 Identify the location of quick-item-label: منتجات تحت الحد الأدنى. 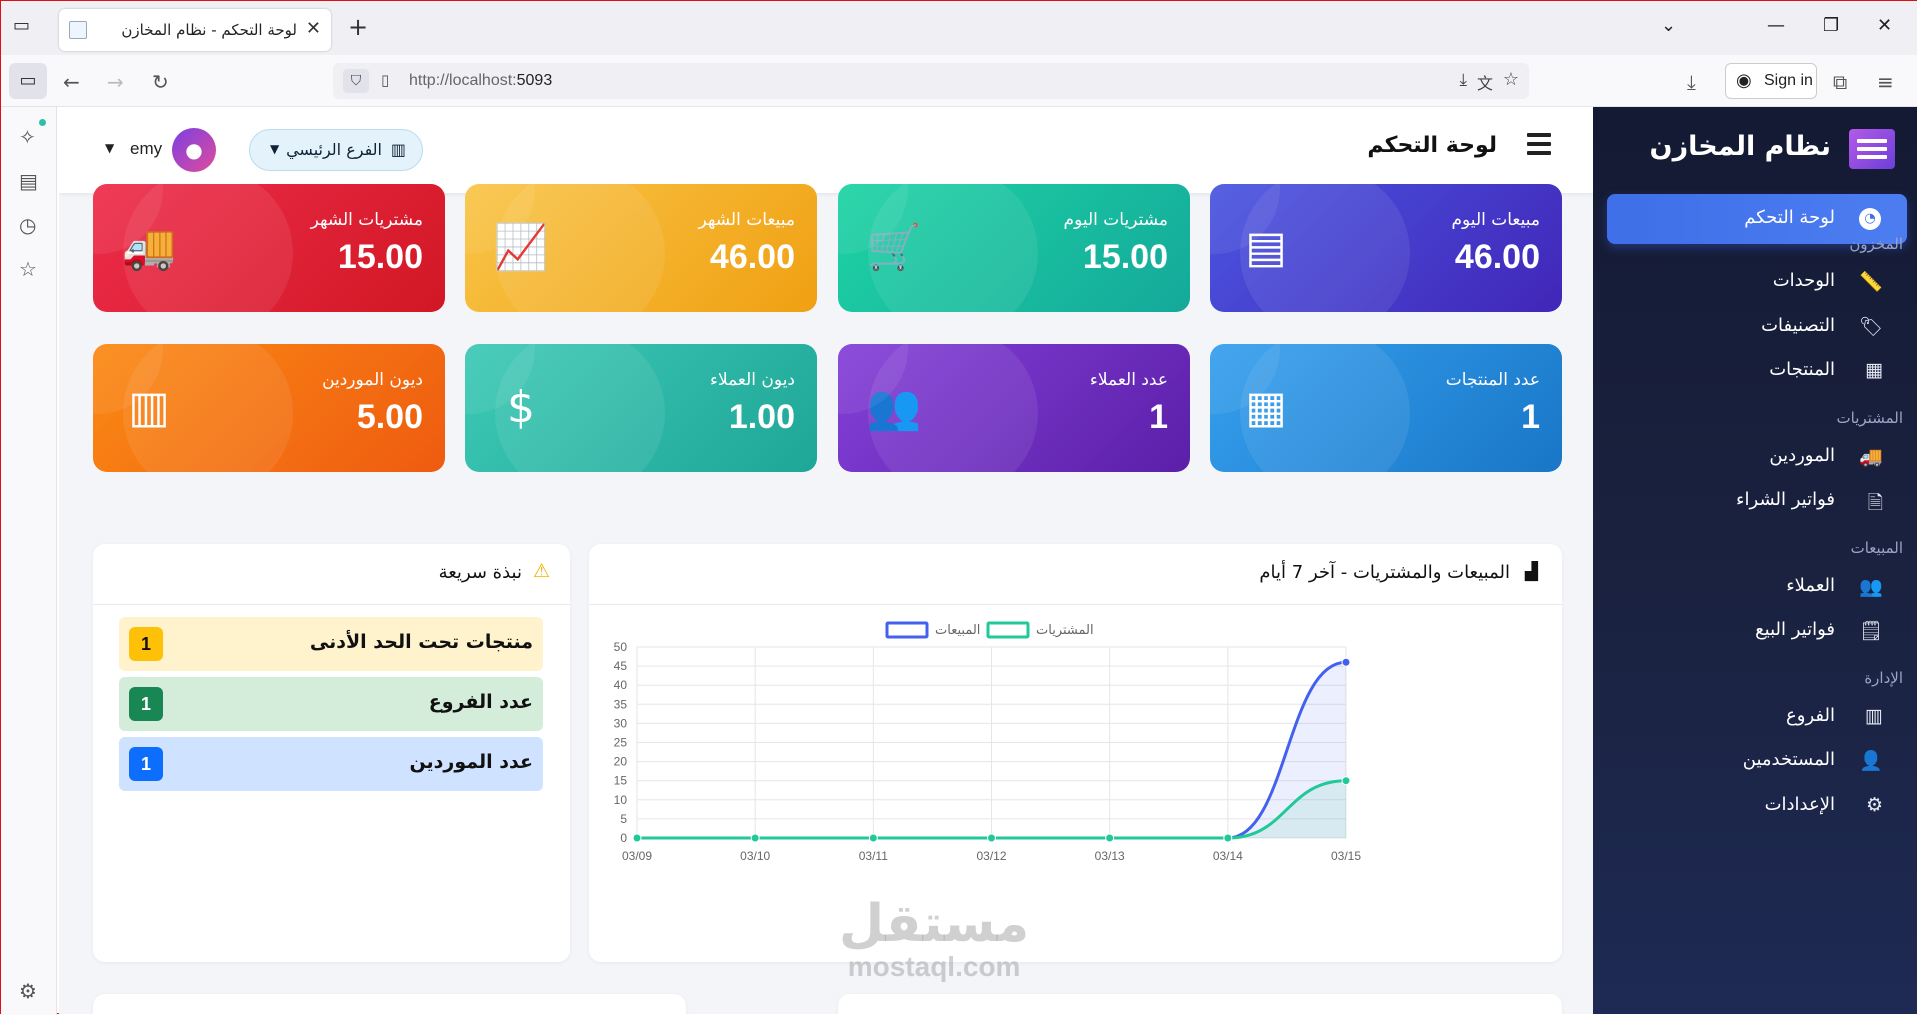
(421, 642).